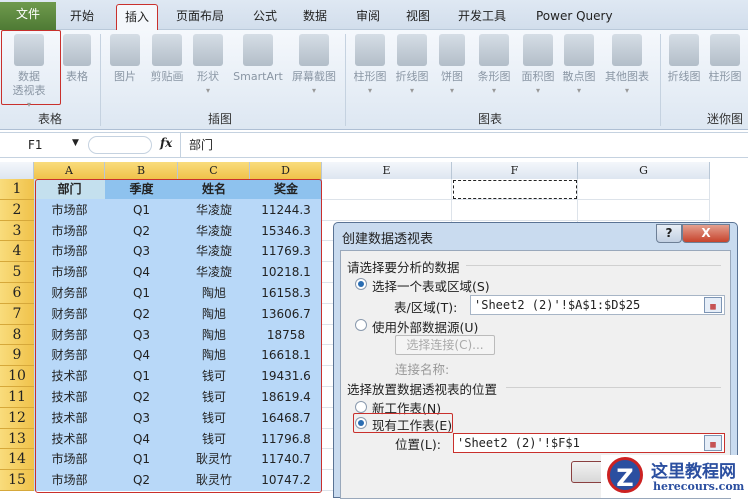 The image size is (748, 499). What do you see at coordinates (361, 284) in the screenshot?
I see `radio-select-range` at bounding box center [361, 284].